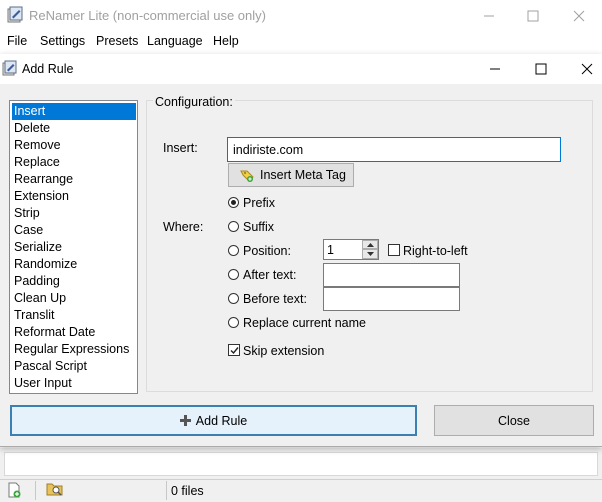 The width and height of the screenshot is (602, 502). Describe the element at coordinates (74, 366) in the screenshot. I see `rule-item-pascal-script: Pascal Script` at that location.